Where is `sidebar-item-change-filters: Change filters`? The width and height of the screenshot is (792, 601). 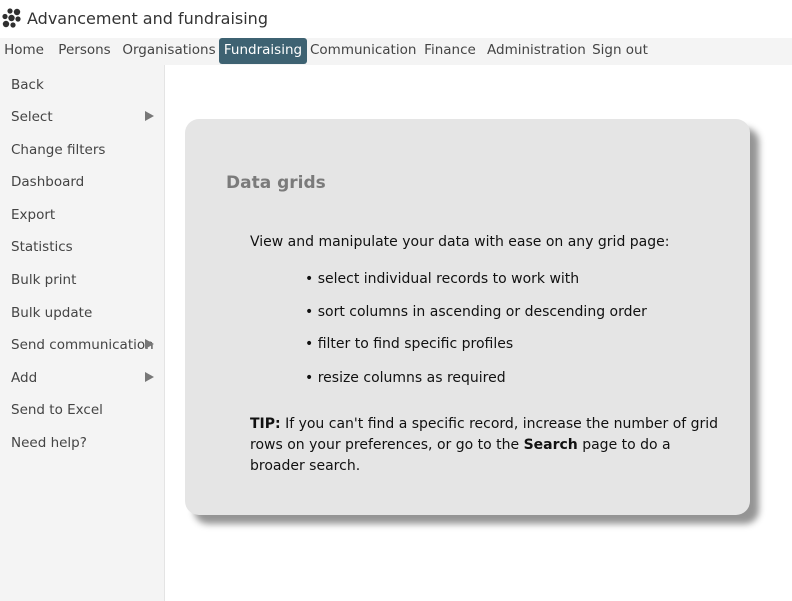 sidebar-item-change-filters: Change filters is located at coordinates (82, 151).